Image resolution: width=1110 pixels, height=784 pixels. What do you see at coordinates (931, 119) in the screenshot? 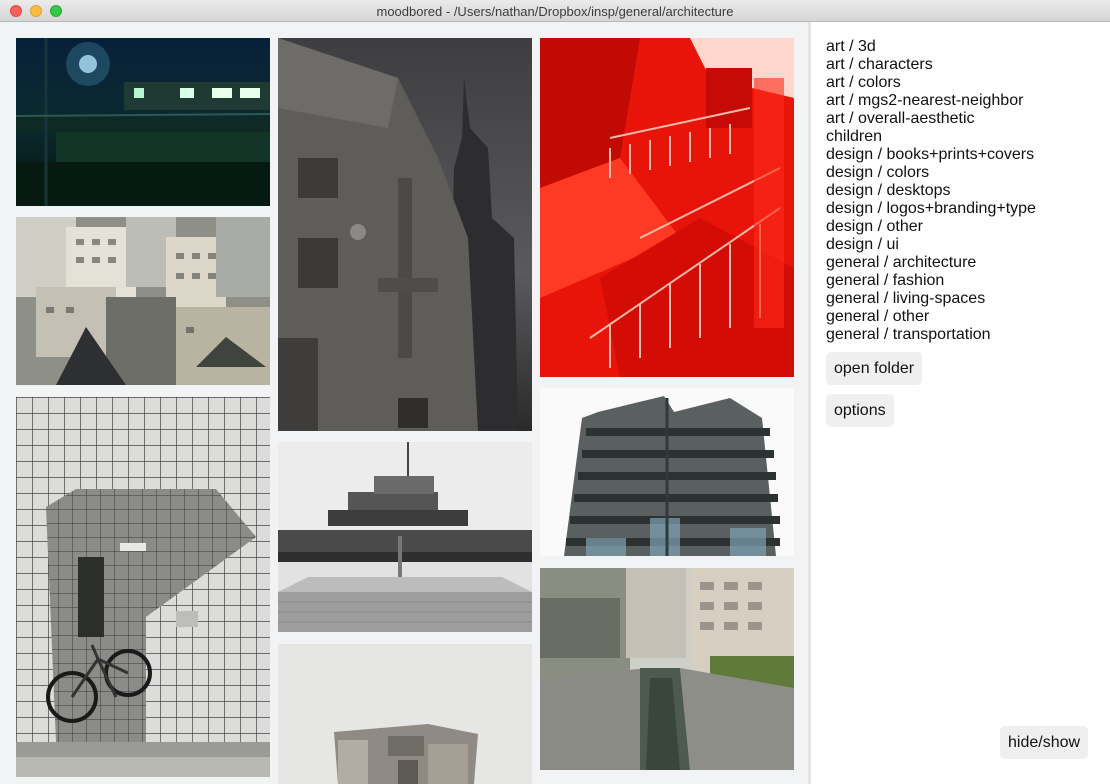
I see `folder-item: art / overall-aesthetic` at bounding box center [931, 119].